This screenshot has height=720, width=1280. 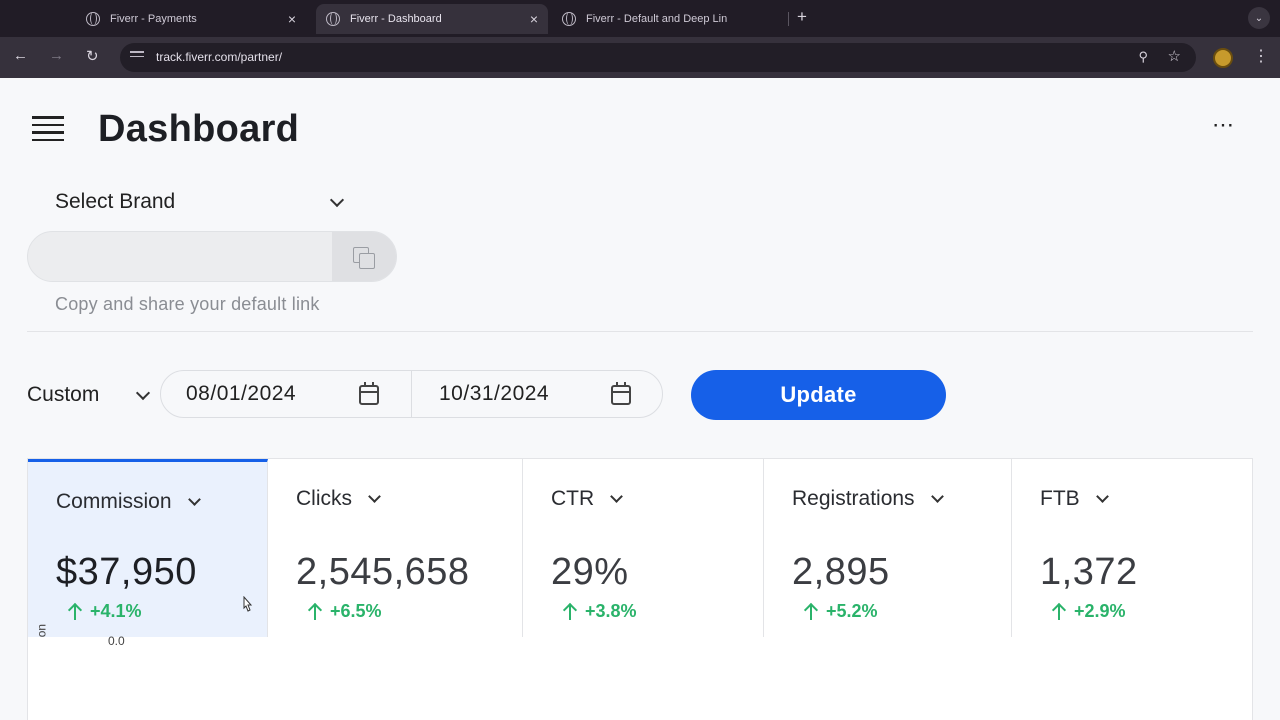 I want to click on metric-delta: +6.5%, so click(x=345, y=611).